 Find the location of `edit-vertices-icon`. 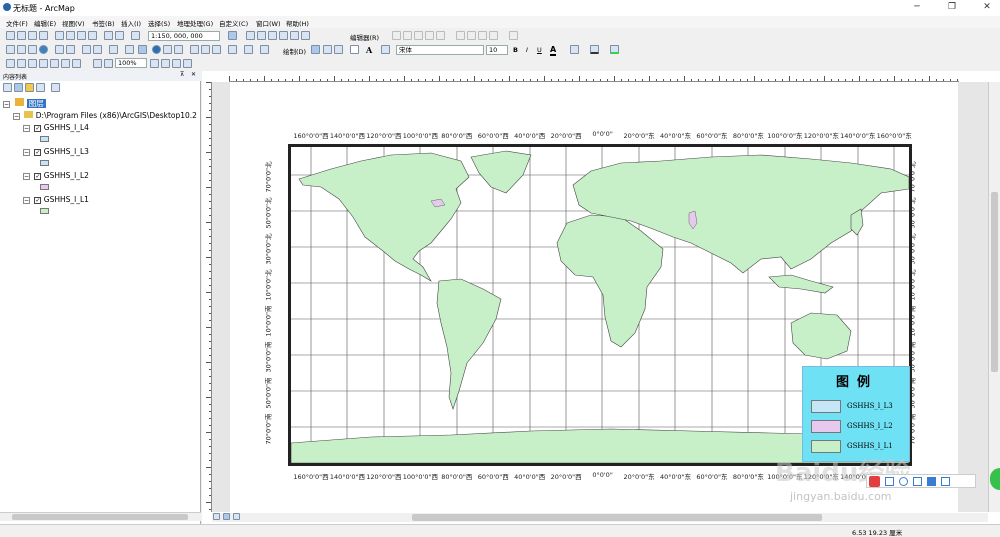

edit-vertices-icon is located at coordinates (385, 49).